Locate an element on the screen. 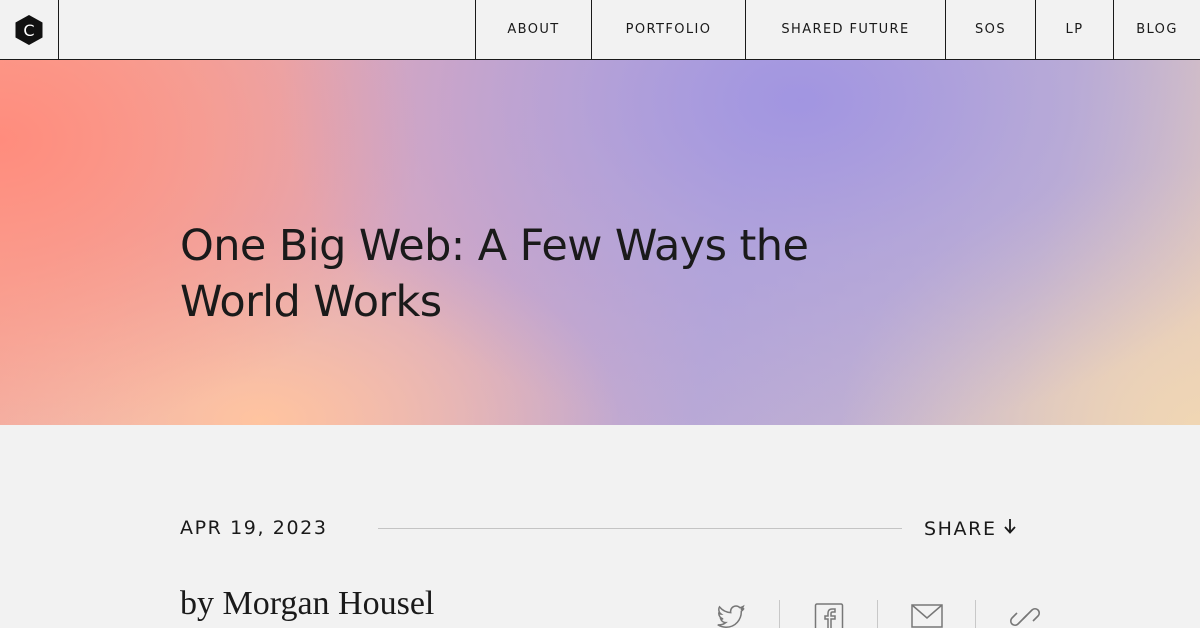 The height and width of the screenshot is (628, 1200). facebook-icon is located at coordinates (828, 612).